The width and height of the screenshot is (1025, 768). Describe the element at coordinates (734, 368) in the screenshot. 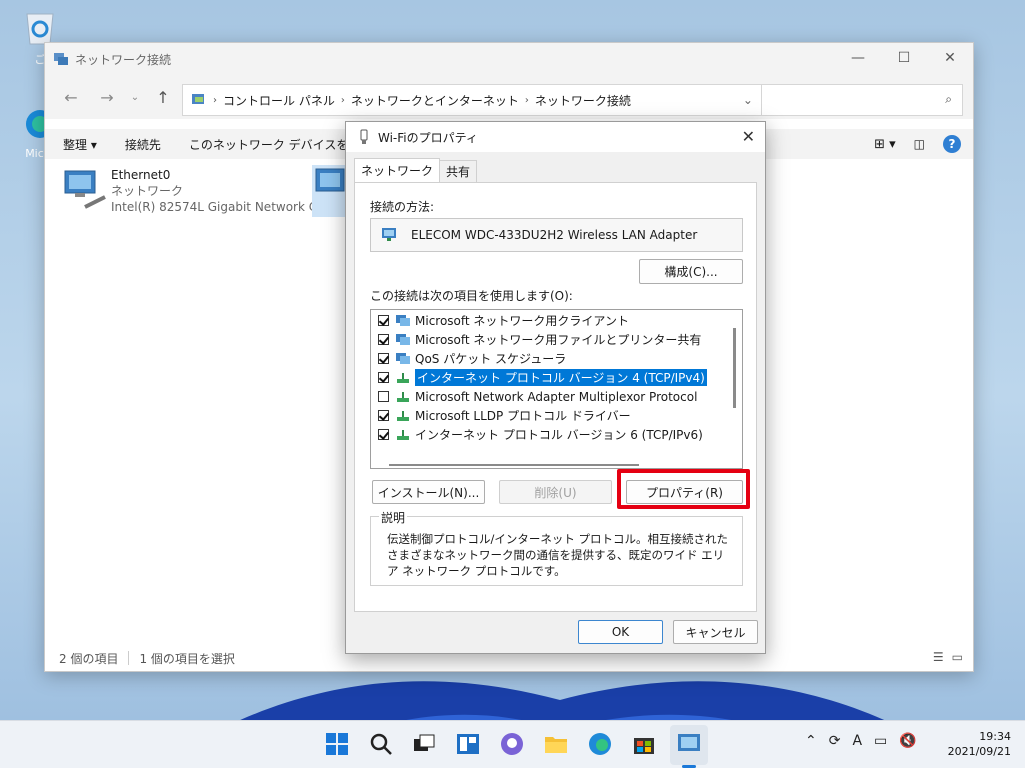

I see `vertical-scrollbar` at that location.